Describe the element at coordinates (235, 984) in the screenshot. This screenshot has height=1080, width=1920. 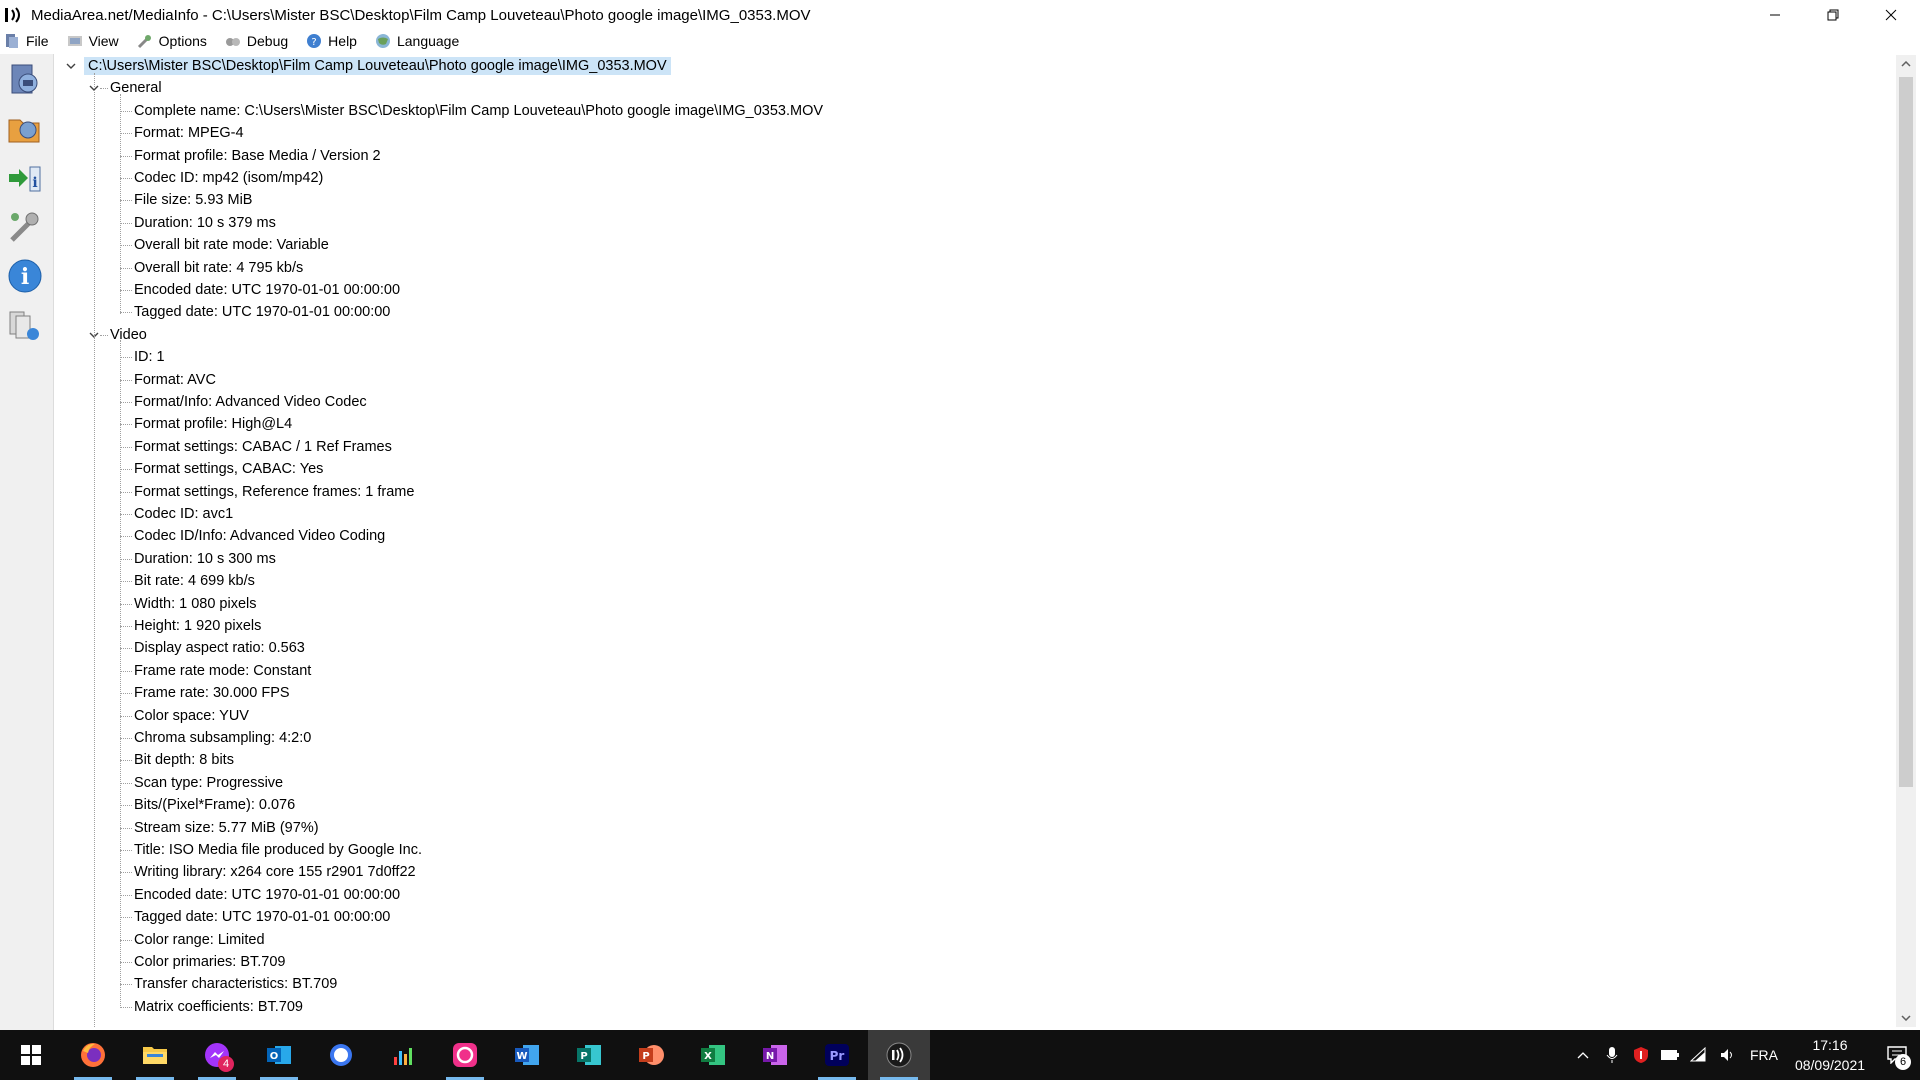
I see `tree-item: Transfer characteristics: BT.709` at that location.